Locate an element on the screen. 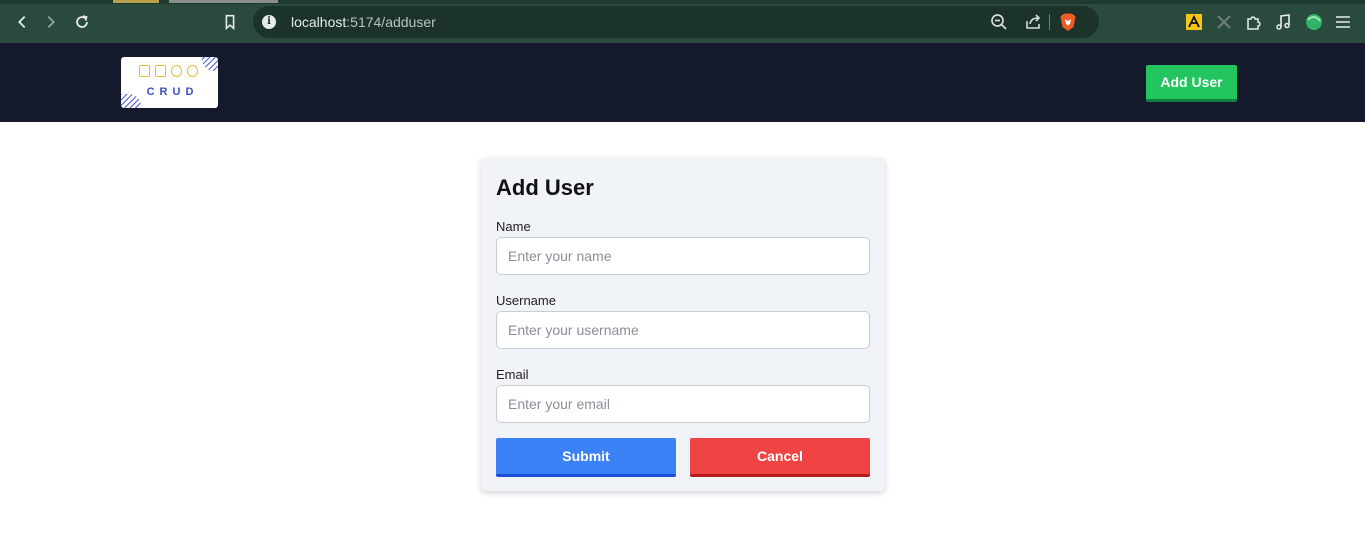  name-input is located at coordinates (683, 256).